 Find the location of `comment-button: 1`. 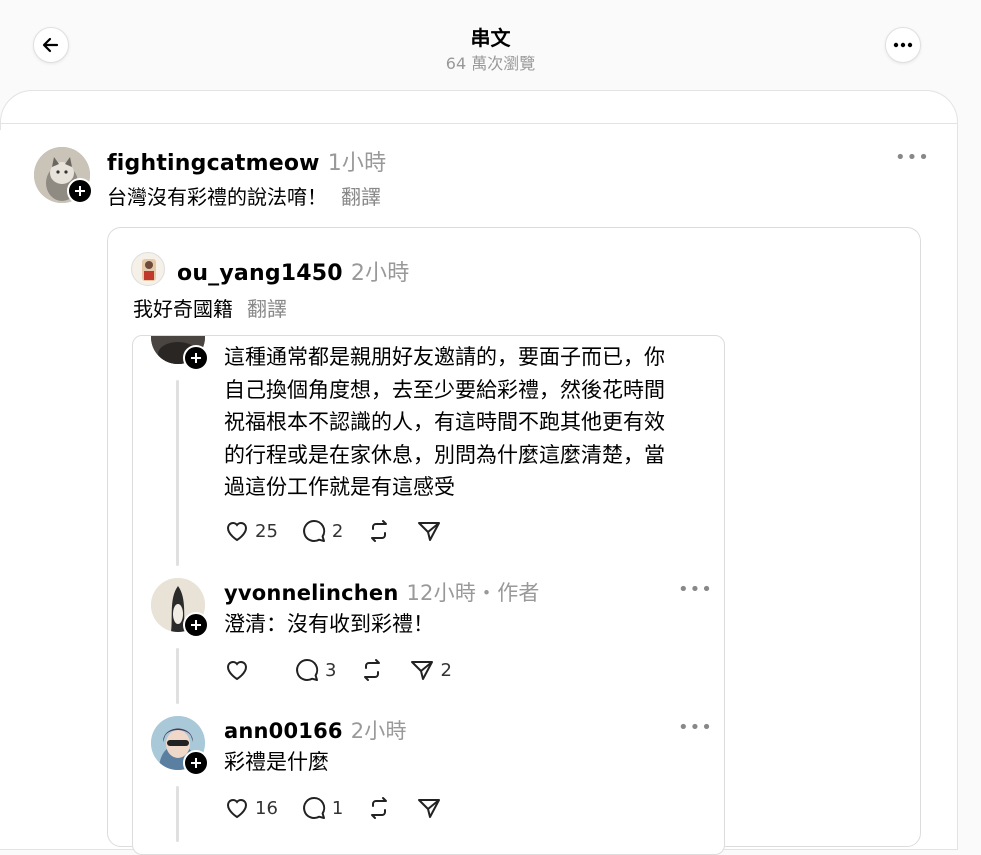

comment-button: 1 is located at coordinates (321, 808).